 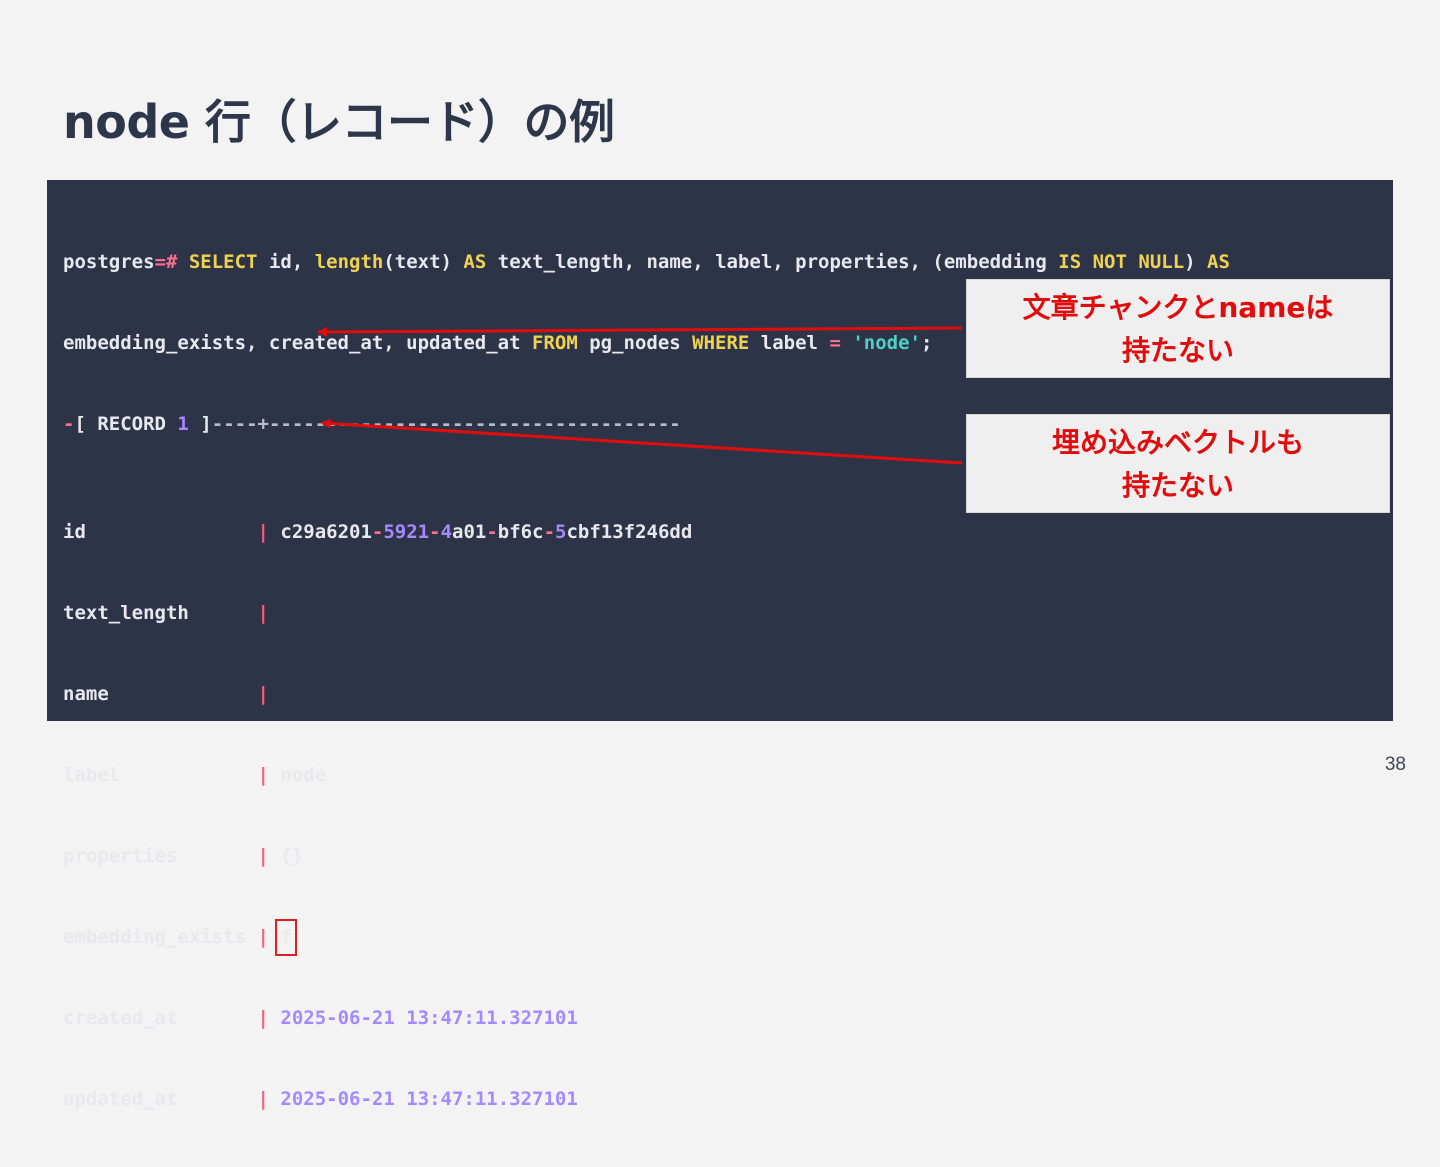 What do you see at coordinates (646, 937) in the screenshot?
I see `record-row: embedding_exists | f` at bounding box center [646, 937].